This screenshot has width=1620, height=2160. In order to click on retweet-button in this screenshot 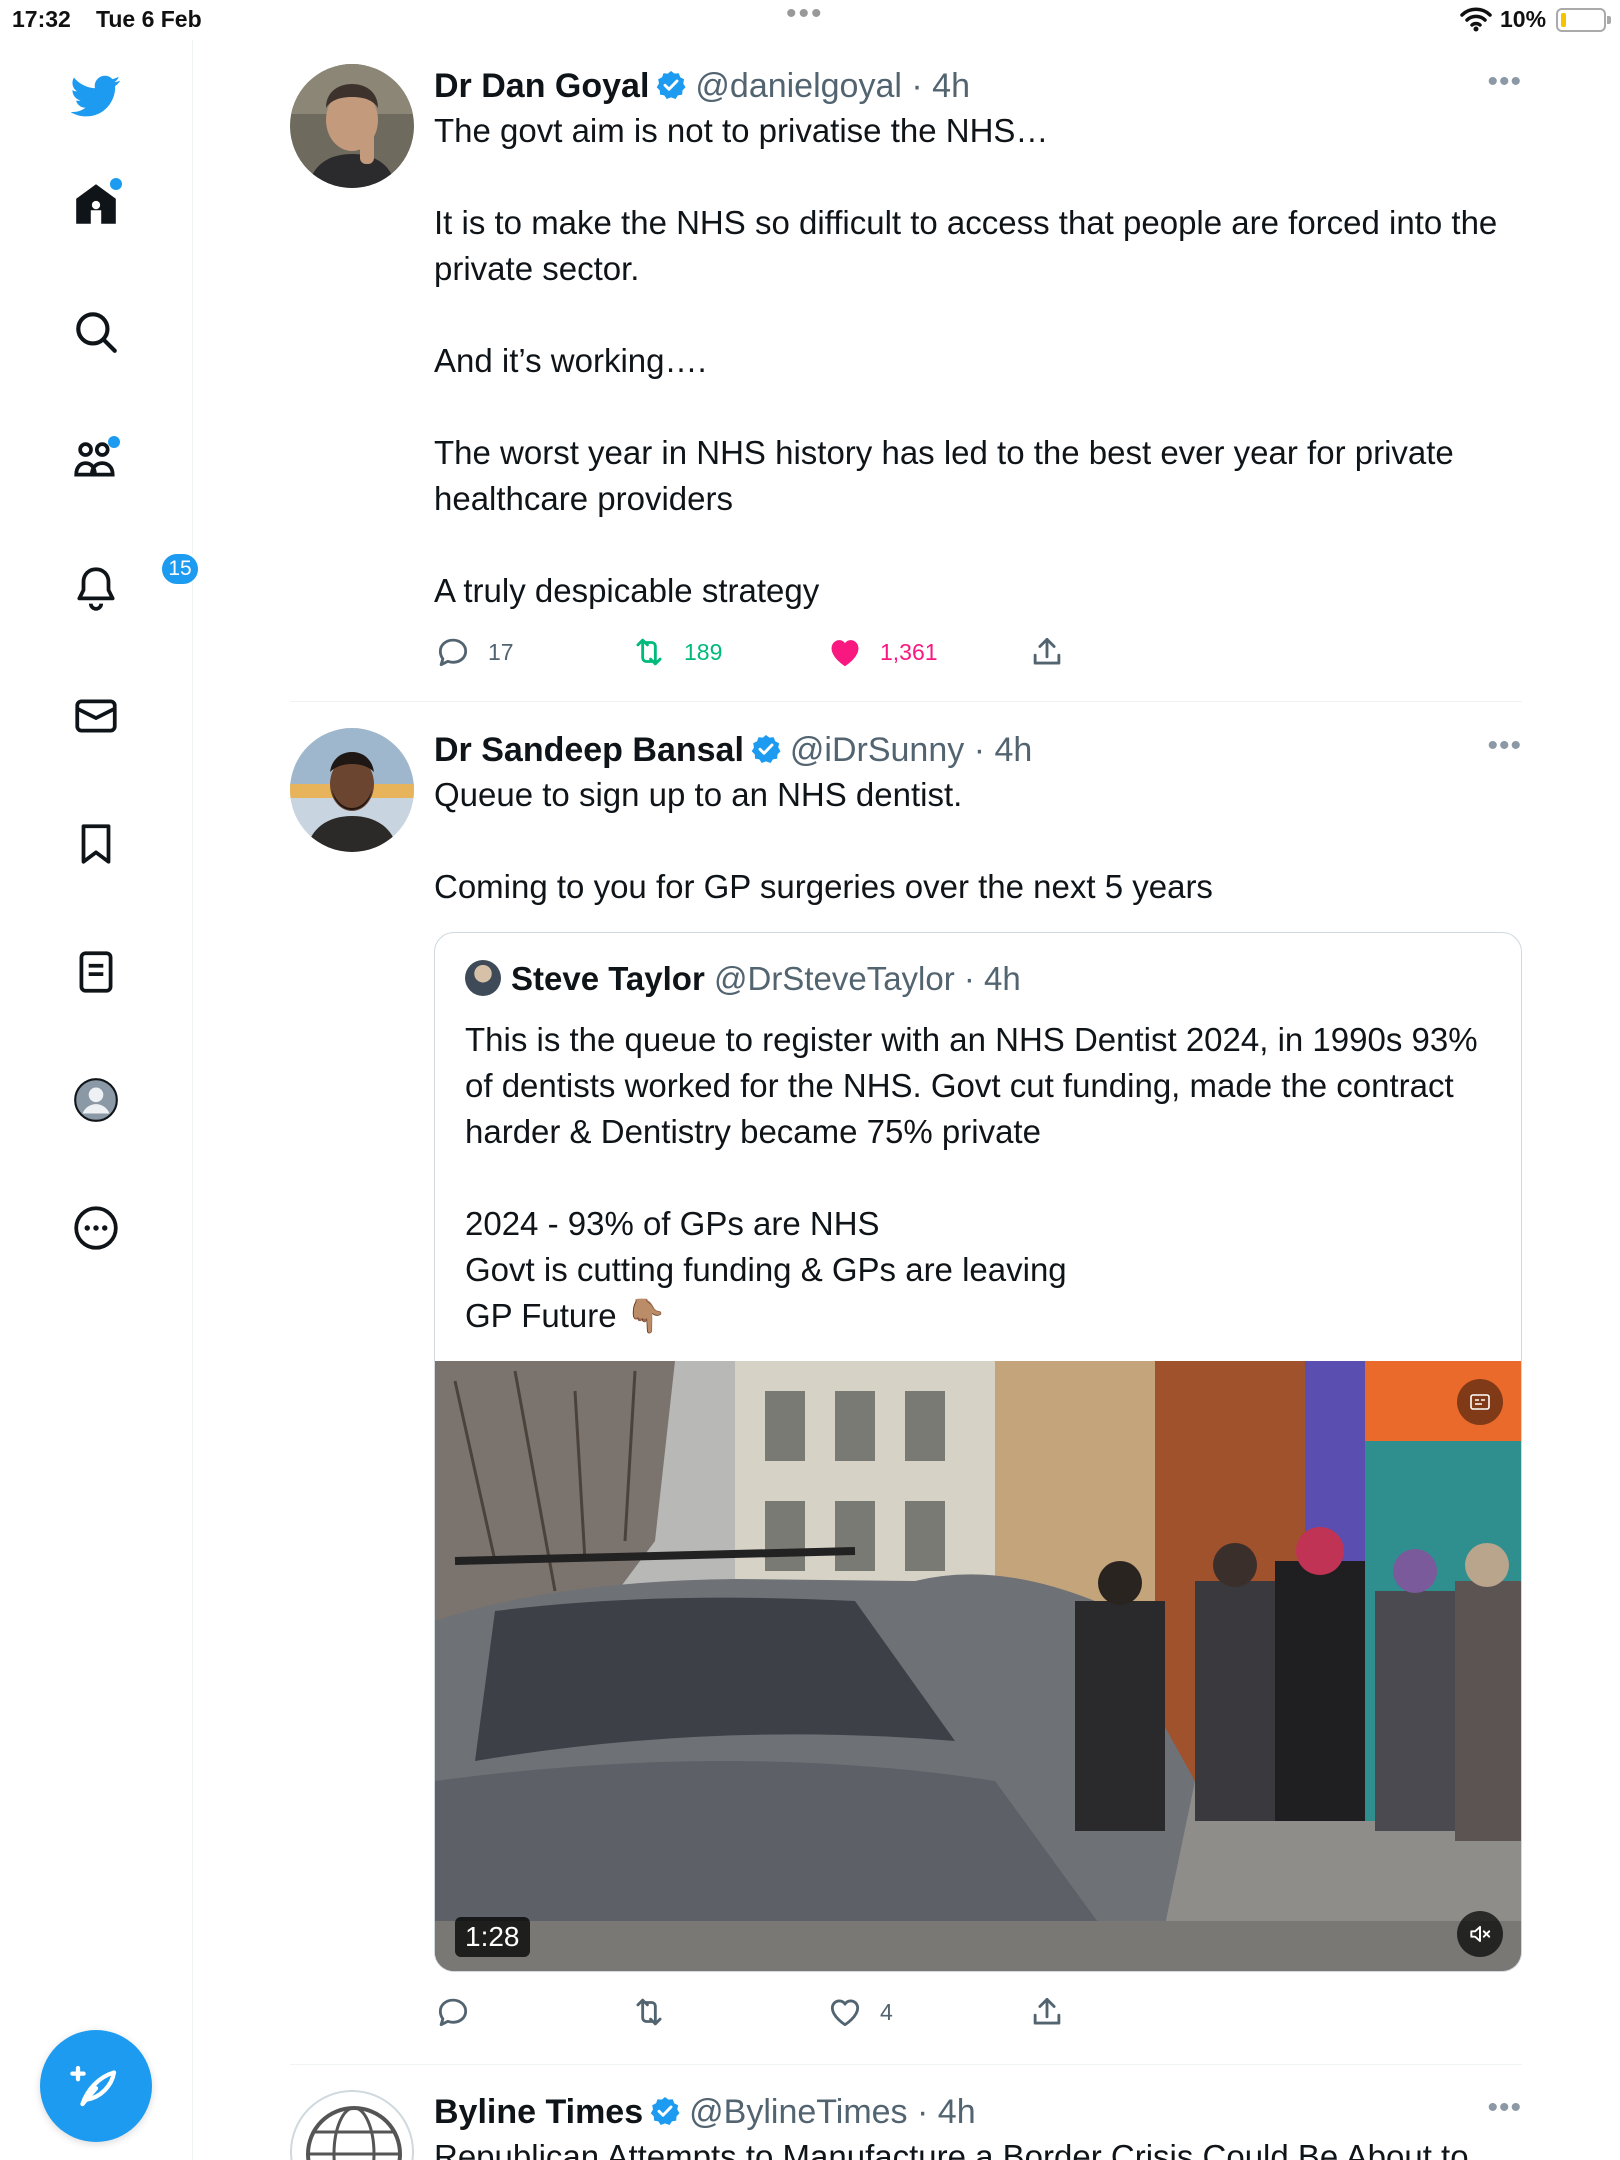, I will do `click(657, 2012)`.